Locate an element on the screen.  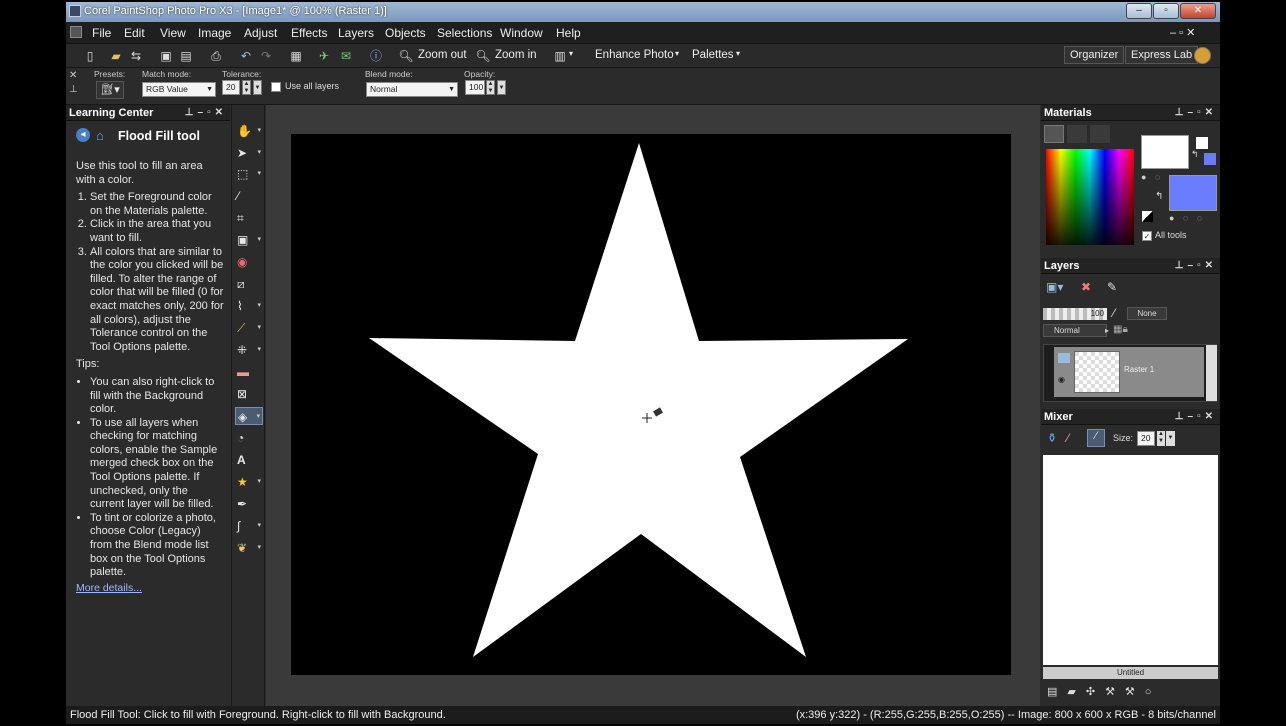
layers-controls: ⊥–▫✕ is located at coordinates (1196, 265).